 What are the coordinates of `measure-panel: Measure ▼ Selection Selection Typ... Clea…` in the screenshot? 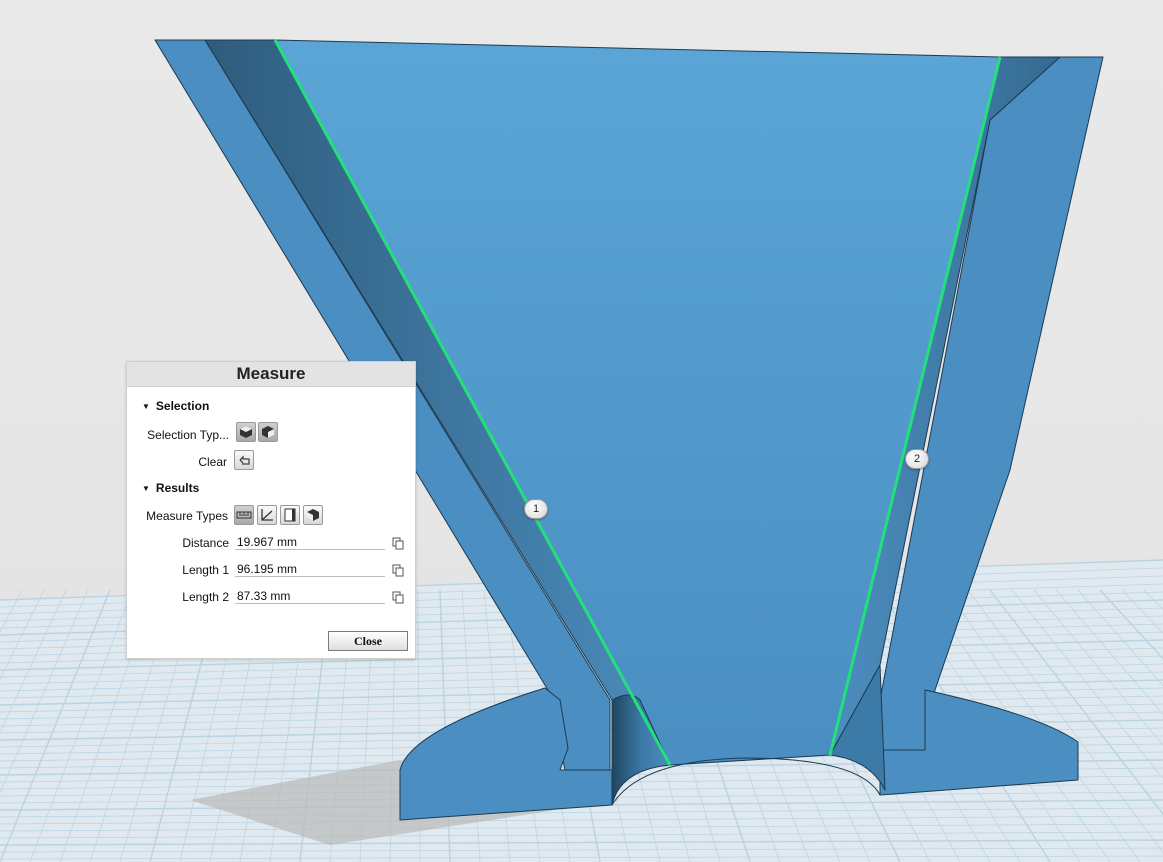 It's located at (271, 510).